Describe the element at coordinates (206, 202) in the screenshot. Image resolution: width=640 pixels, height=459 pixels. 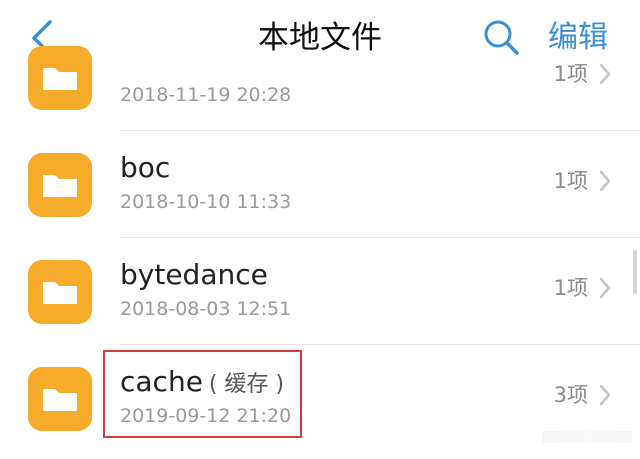
I see `file-date: 2018-10-10 11:33` at that location.